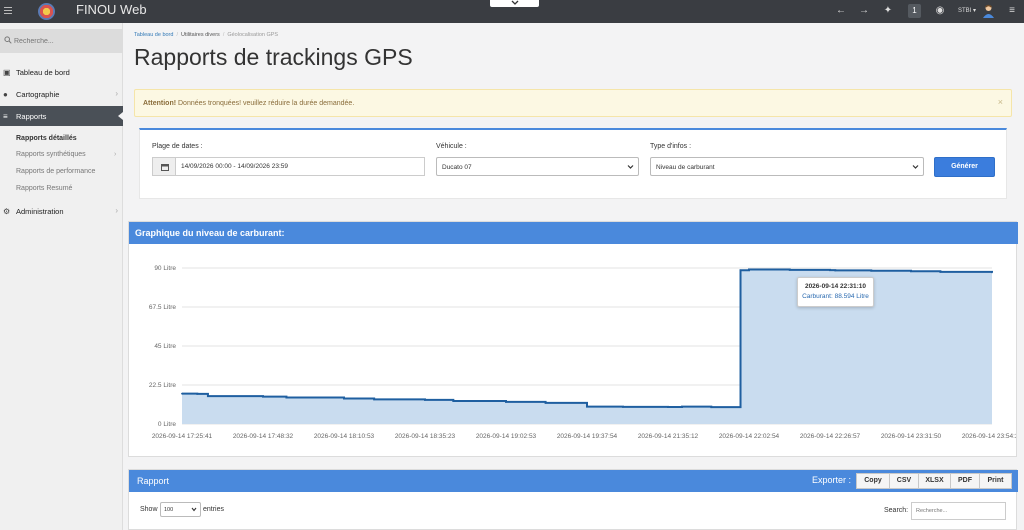 This screenshot has height=530, width=1024. What do you see at coordinates (967, 10) in the screenshot?
I see `user-menu: STBI ▾` at bounding box center [967, 10].